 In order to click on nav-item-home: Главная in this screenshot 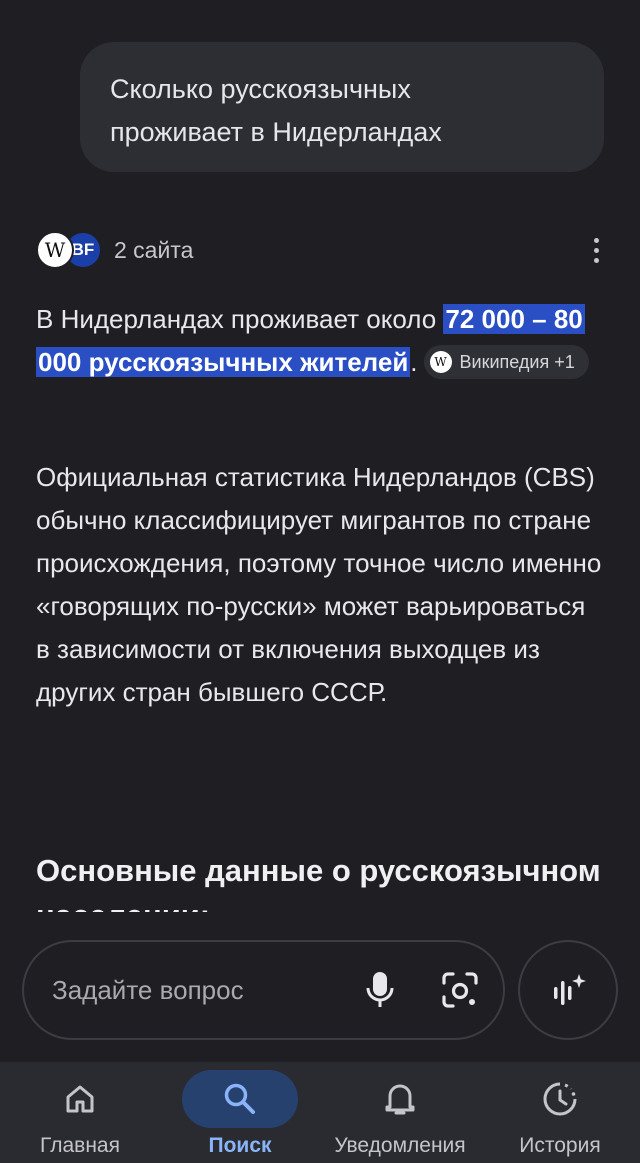, I will do `click(80, 1112)`.